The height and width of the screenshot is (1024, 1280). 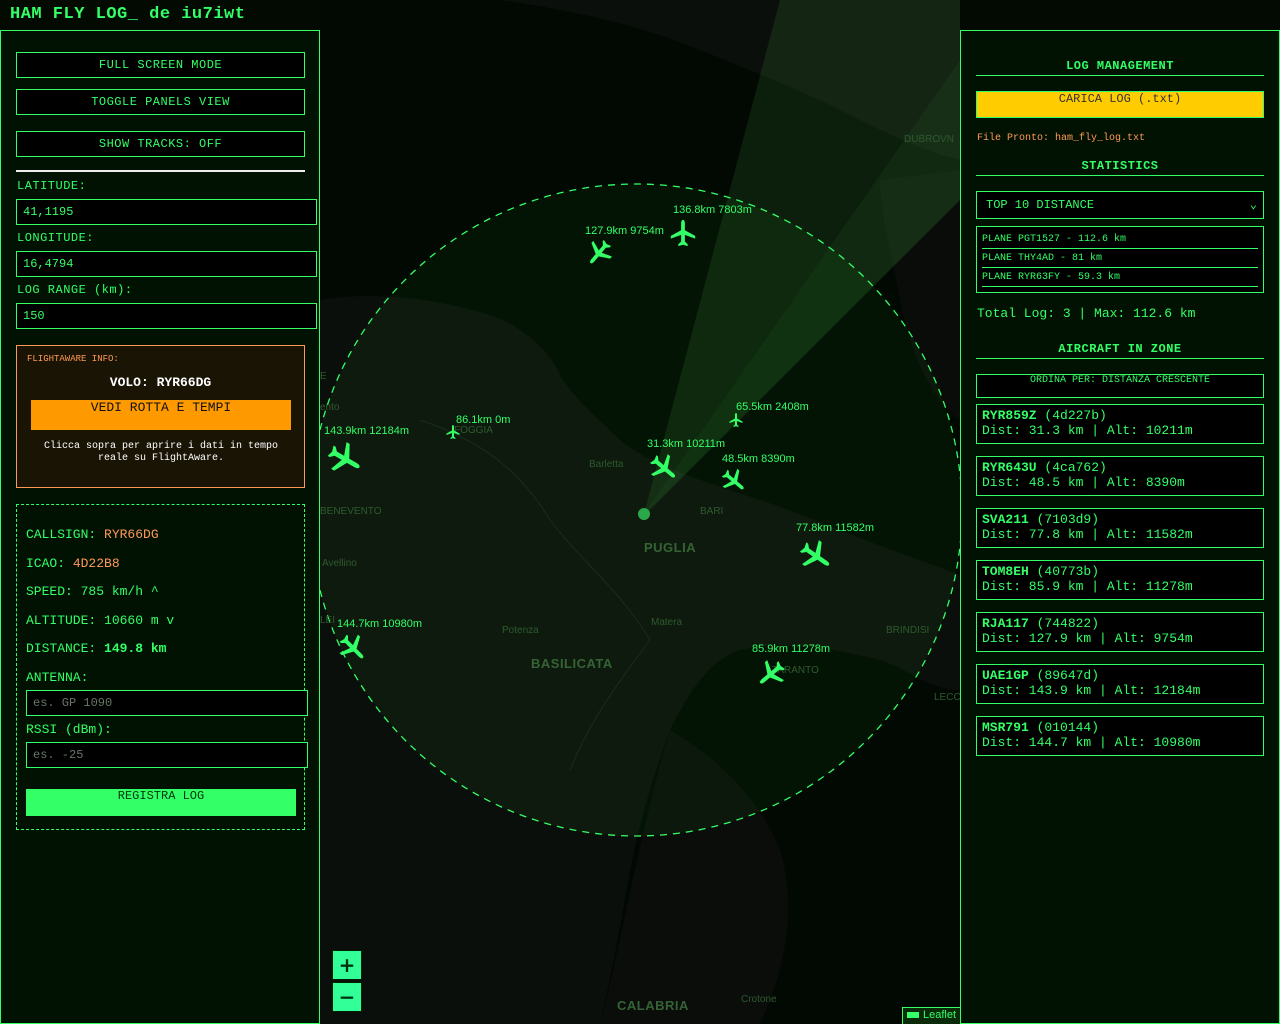 I want to click on callsign-value: RYR66DG, so click(x=131, y=534).